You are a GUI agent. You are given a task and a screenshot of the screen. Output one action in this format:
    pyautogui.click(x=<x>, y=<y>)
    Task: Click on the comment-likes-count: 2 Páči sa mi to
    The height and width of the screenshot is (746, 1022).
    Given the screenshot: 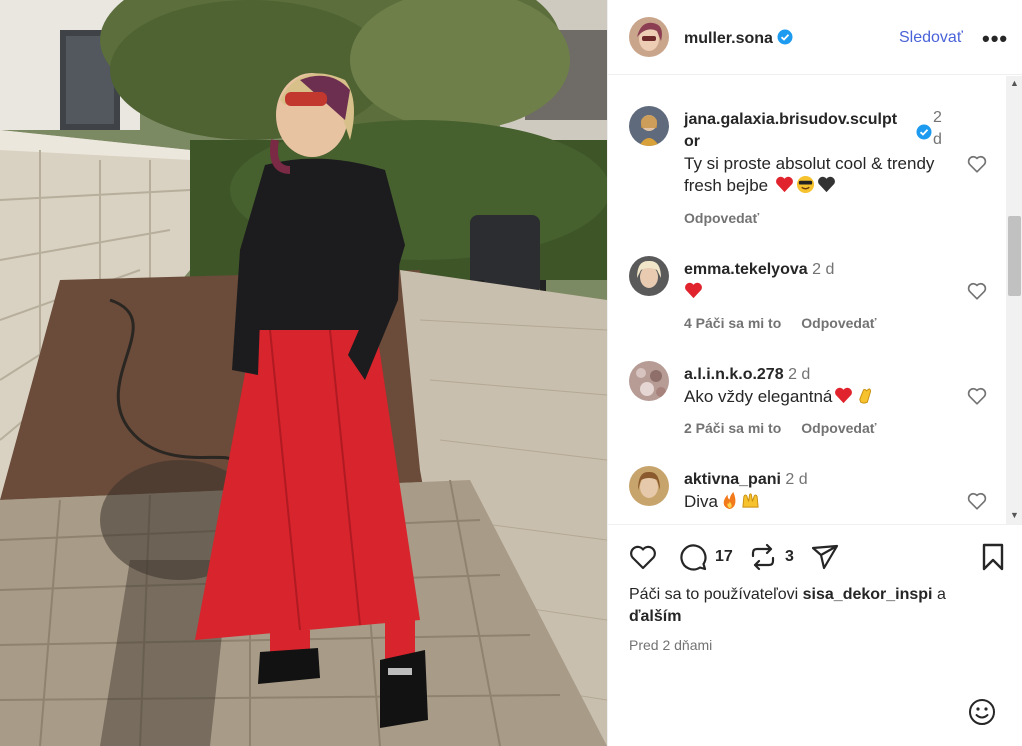 What is the action you would take?
    pyautogui.click(x=732, y=428)
    